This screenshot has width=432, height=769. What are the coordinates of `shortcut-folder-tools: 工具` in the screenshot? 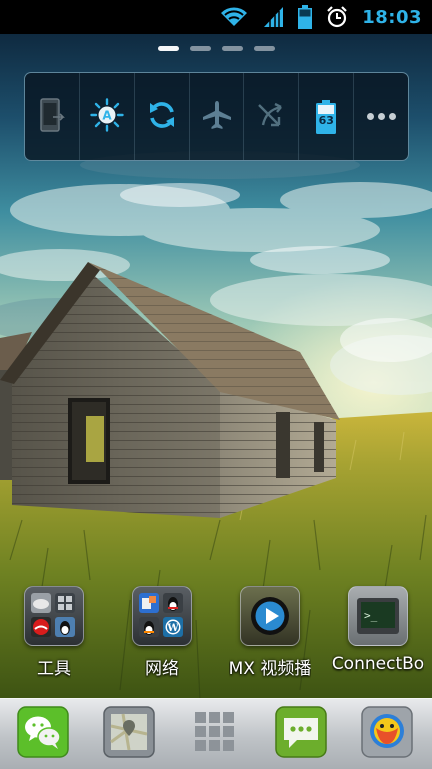 It's located at (54, 636).